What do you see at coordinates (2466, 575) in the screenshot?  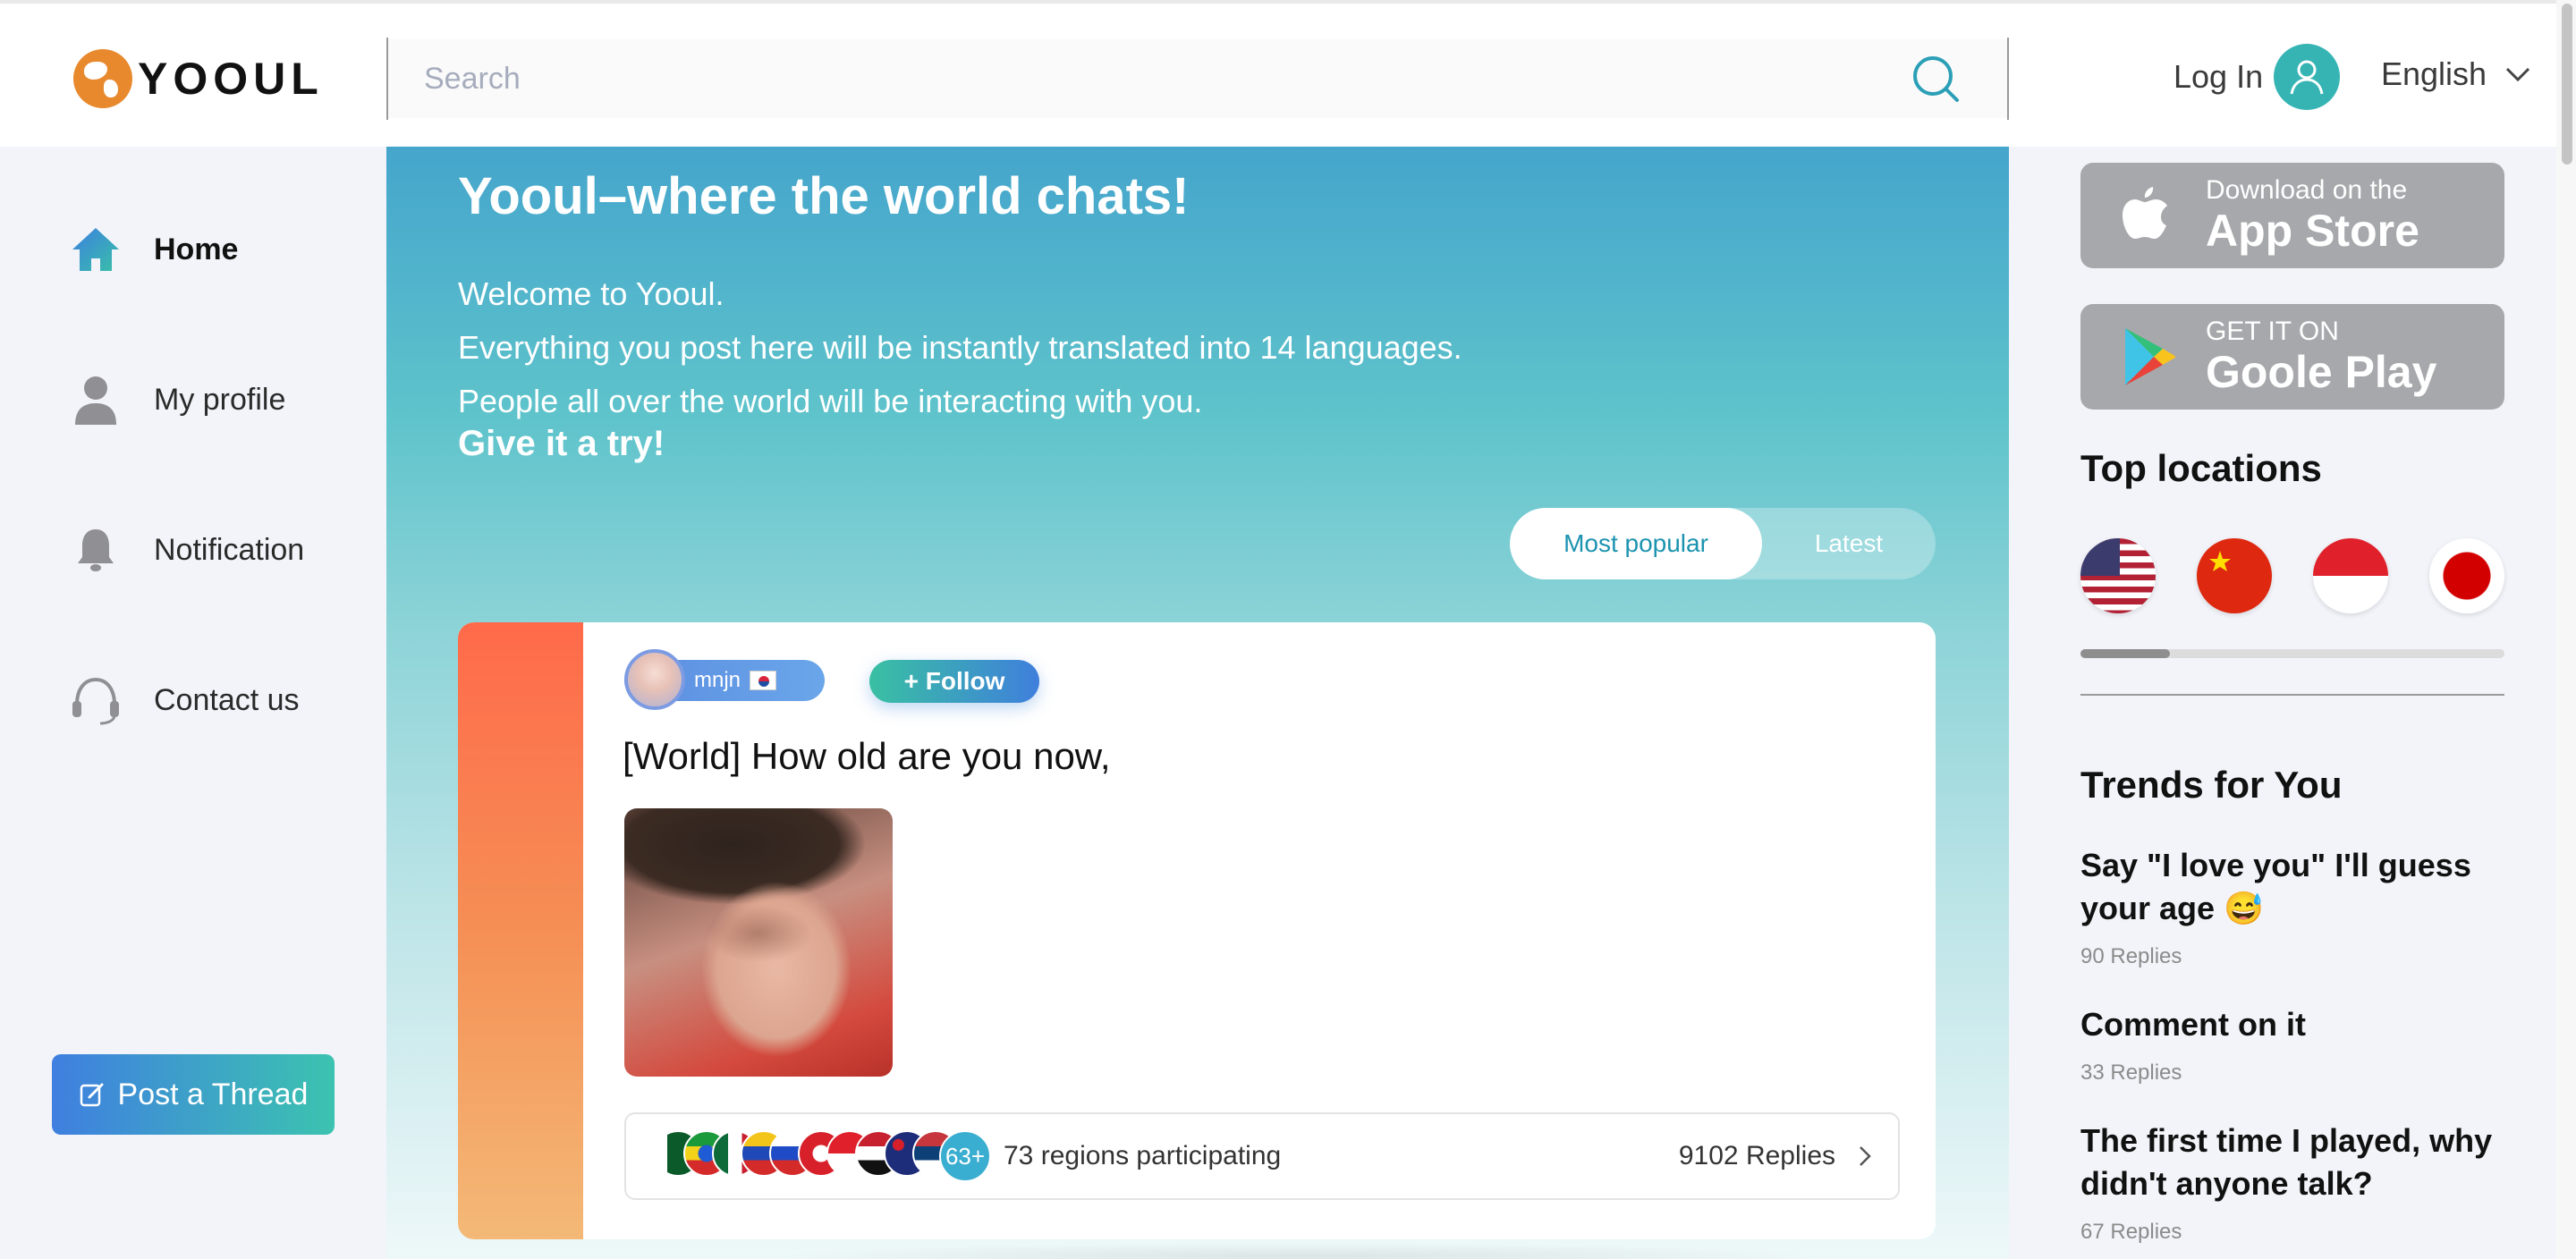 I see `flag-japan-icon` at bounding box center [2466, 575].